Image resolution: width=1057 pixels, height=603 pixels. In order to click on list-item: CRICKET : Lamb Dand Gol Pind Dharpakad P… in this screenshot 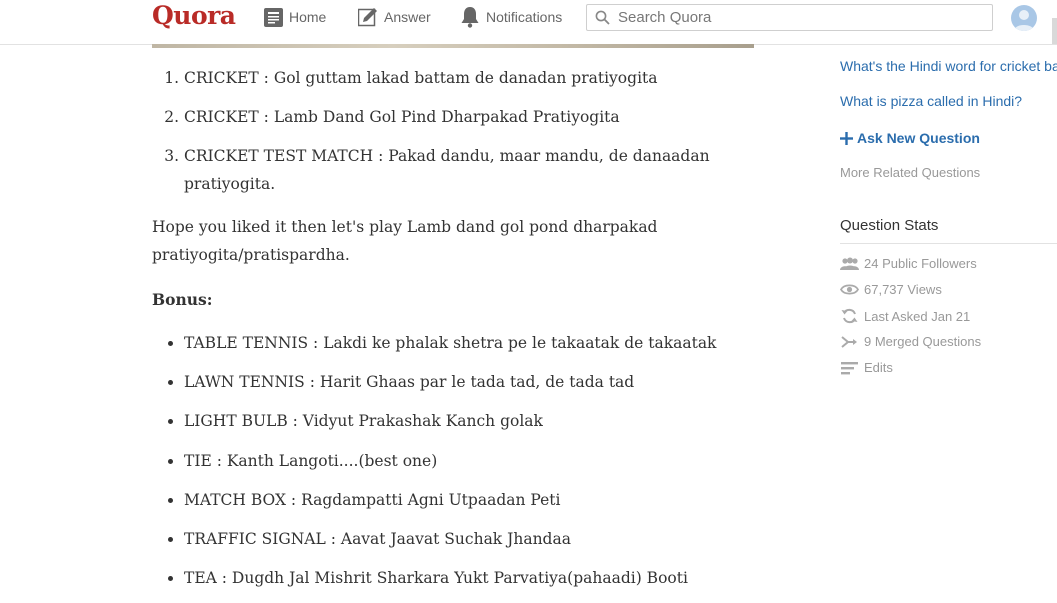, I will do `click(464, 117)`.